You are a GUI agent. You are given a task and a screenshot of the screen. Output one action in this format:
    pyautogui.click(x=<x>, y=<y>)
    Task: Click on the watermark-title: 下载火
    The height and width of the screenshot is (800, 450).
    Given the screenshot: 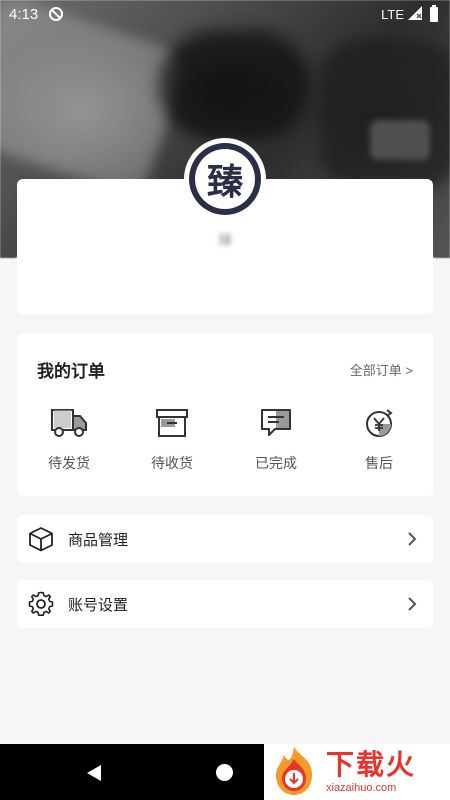 What is the action you would take?
    pyautogui.click(x=371, y=764)
    